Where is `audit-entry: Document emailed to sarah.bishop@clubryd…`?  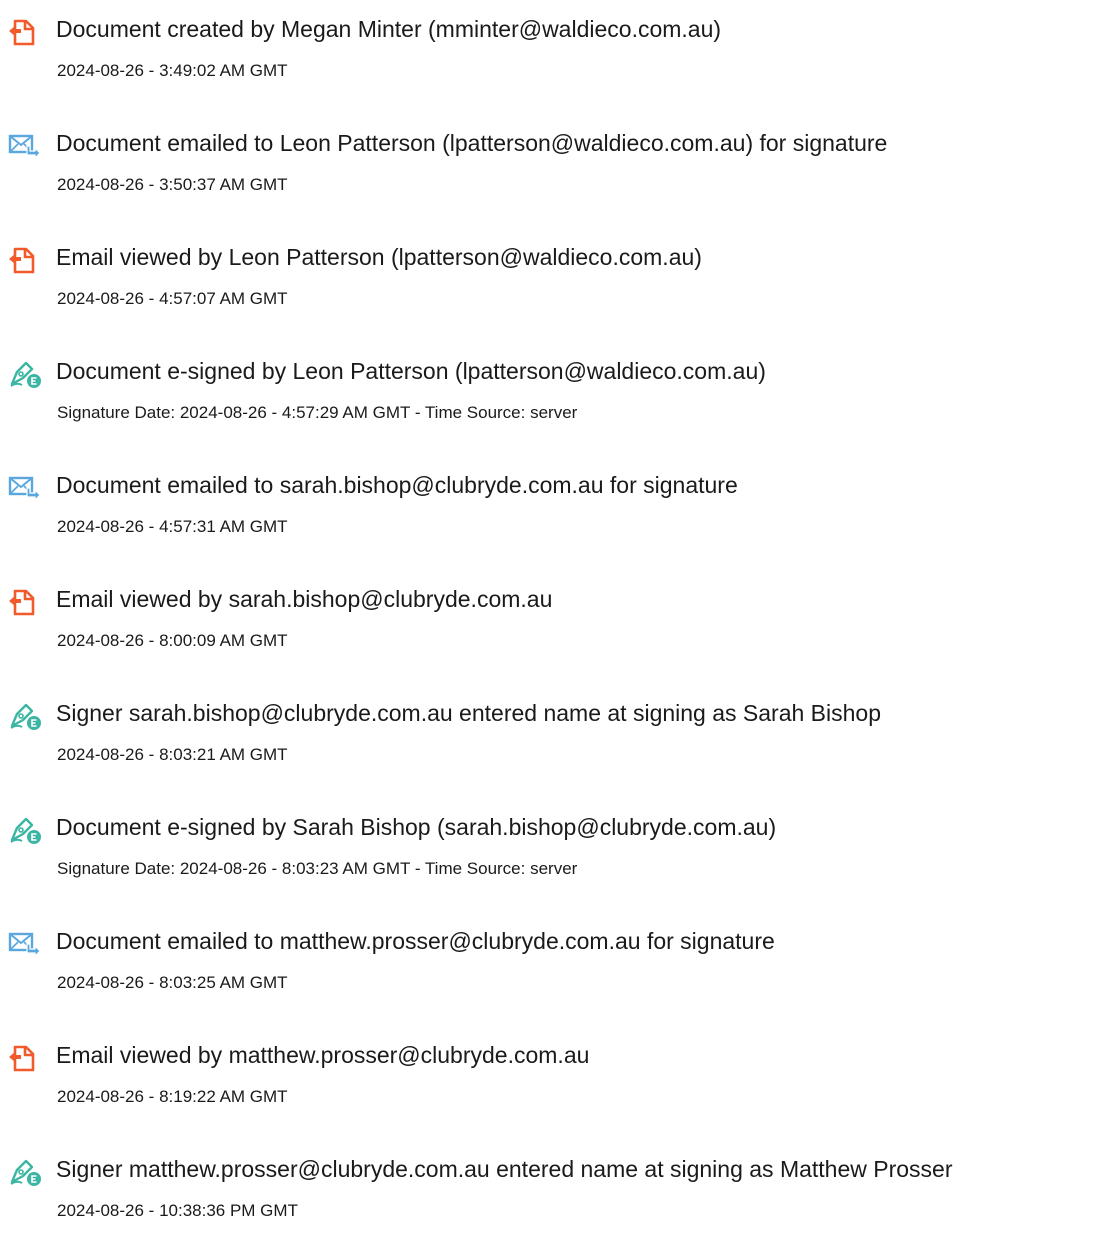
audit-entry: Document emailed to sarah.bishop@clubryd… is located at coordinates (549, 520).